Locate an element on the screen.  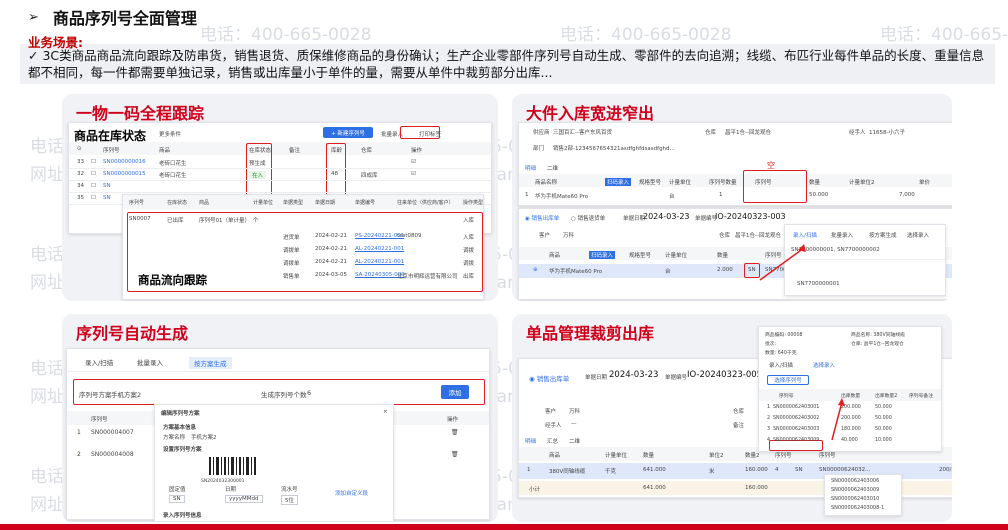
segment-value: 5位 is located at coordinates (289, 500).